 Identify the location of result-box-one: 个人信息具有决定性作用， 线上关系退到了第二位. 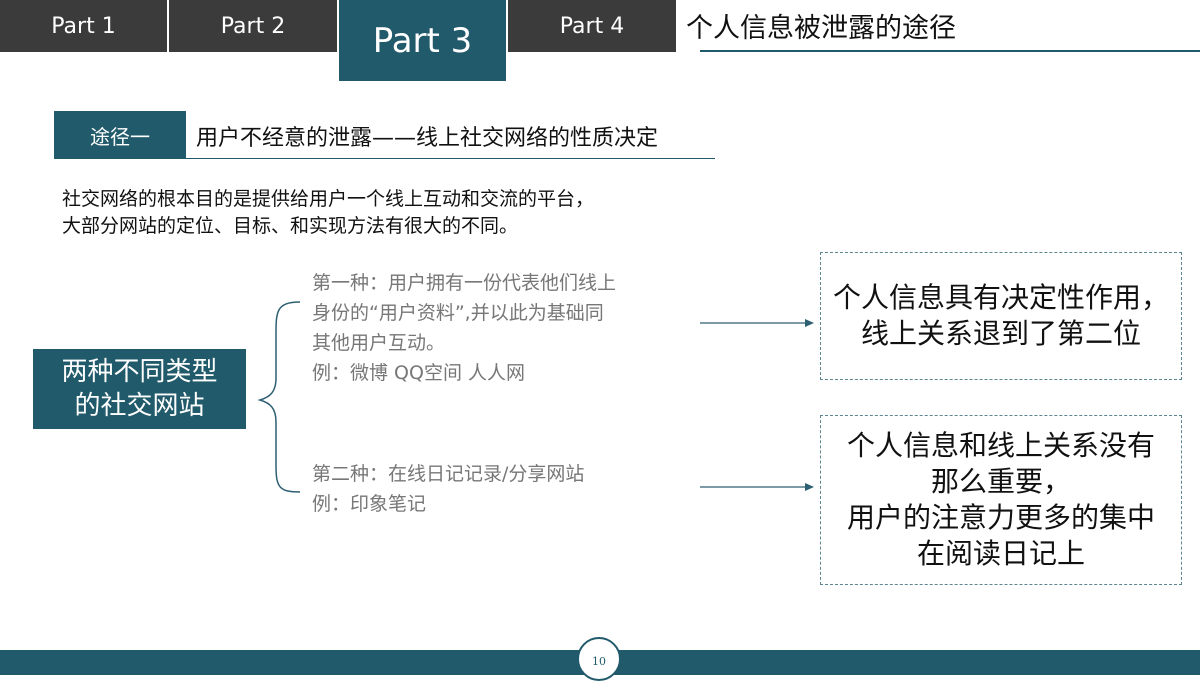
(1001, 316).